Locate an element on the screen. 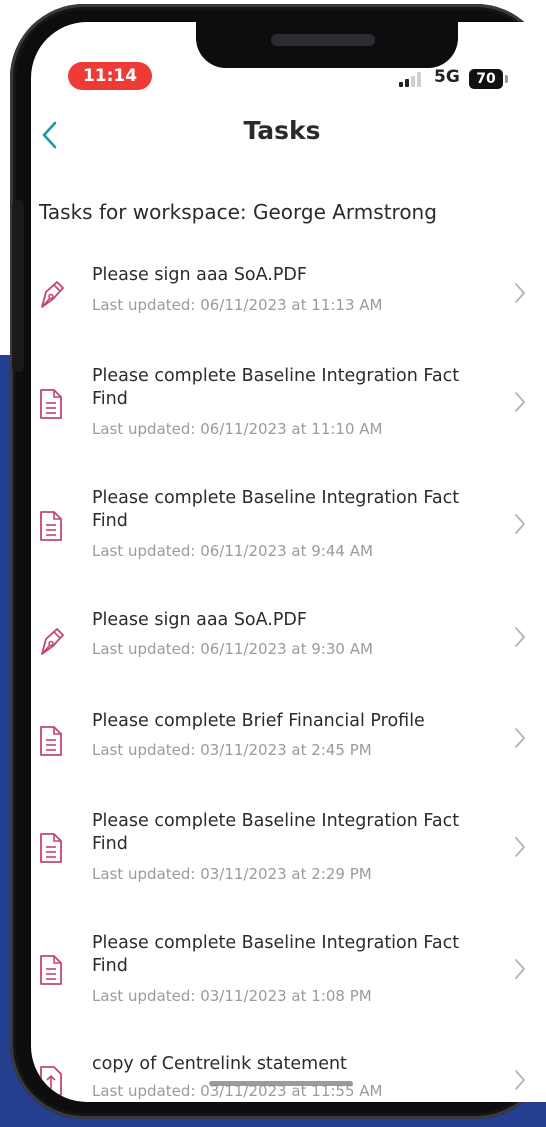 The width and height of the screenshot is (546, 1127). battery-icon: 70 is located at coordinates (486, 79).